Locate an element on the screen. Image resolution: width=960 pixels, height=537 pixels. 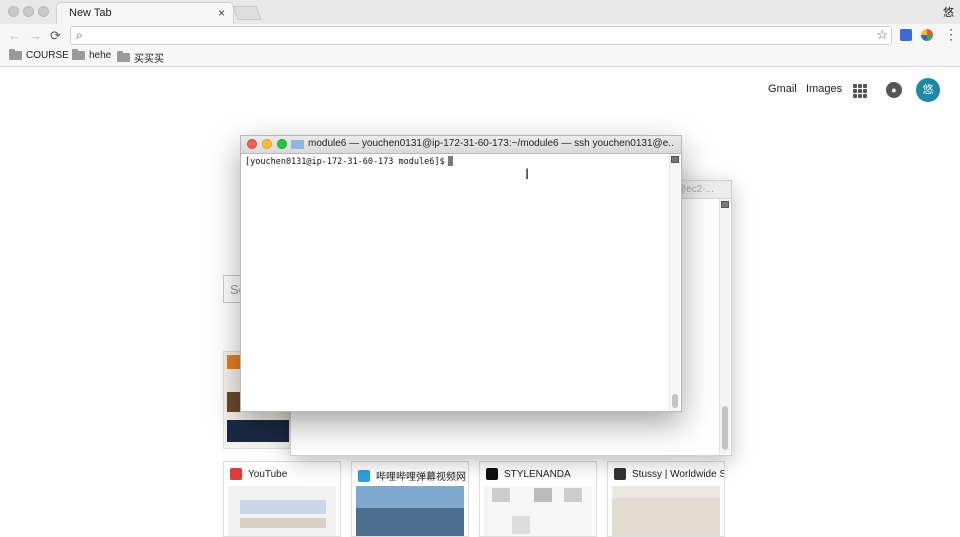
close-button is located at coordinates (252, 144).